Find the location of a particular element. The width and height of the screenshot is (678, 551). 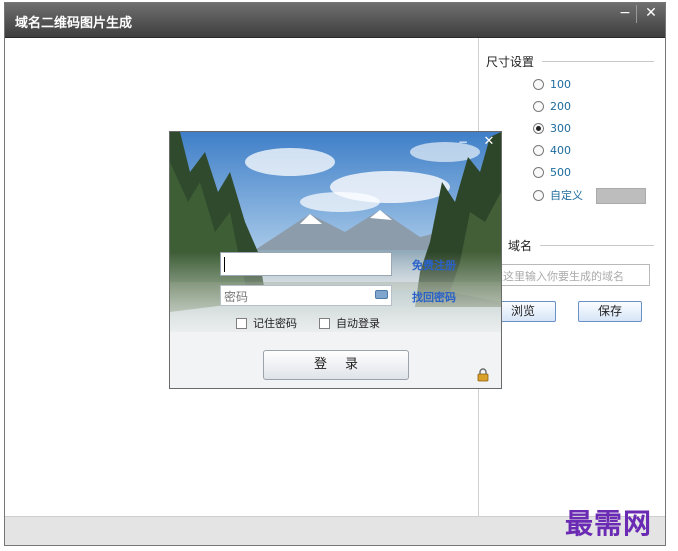

size-option-300: 300 is located at coordinates (552, 128).